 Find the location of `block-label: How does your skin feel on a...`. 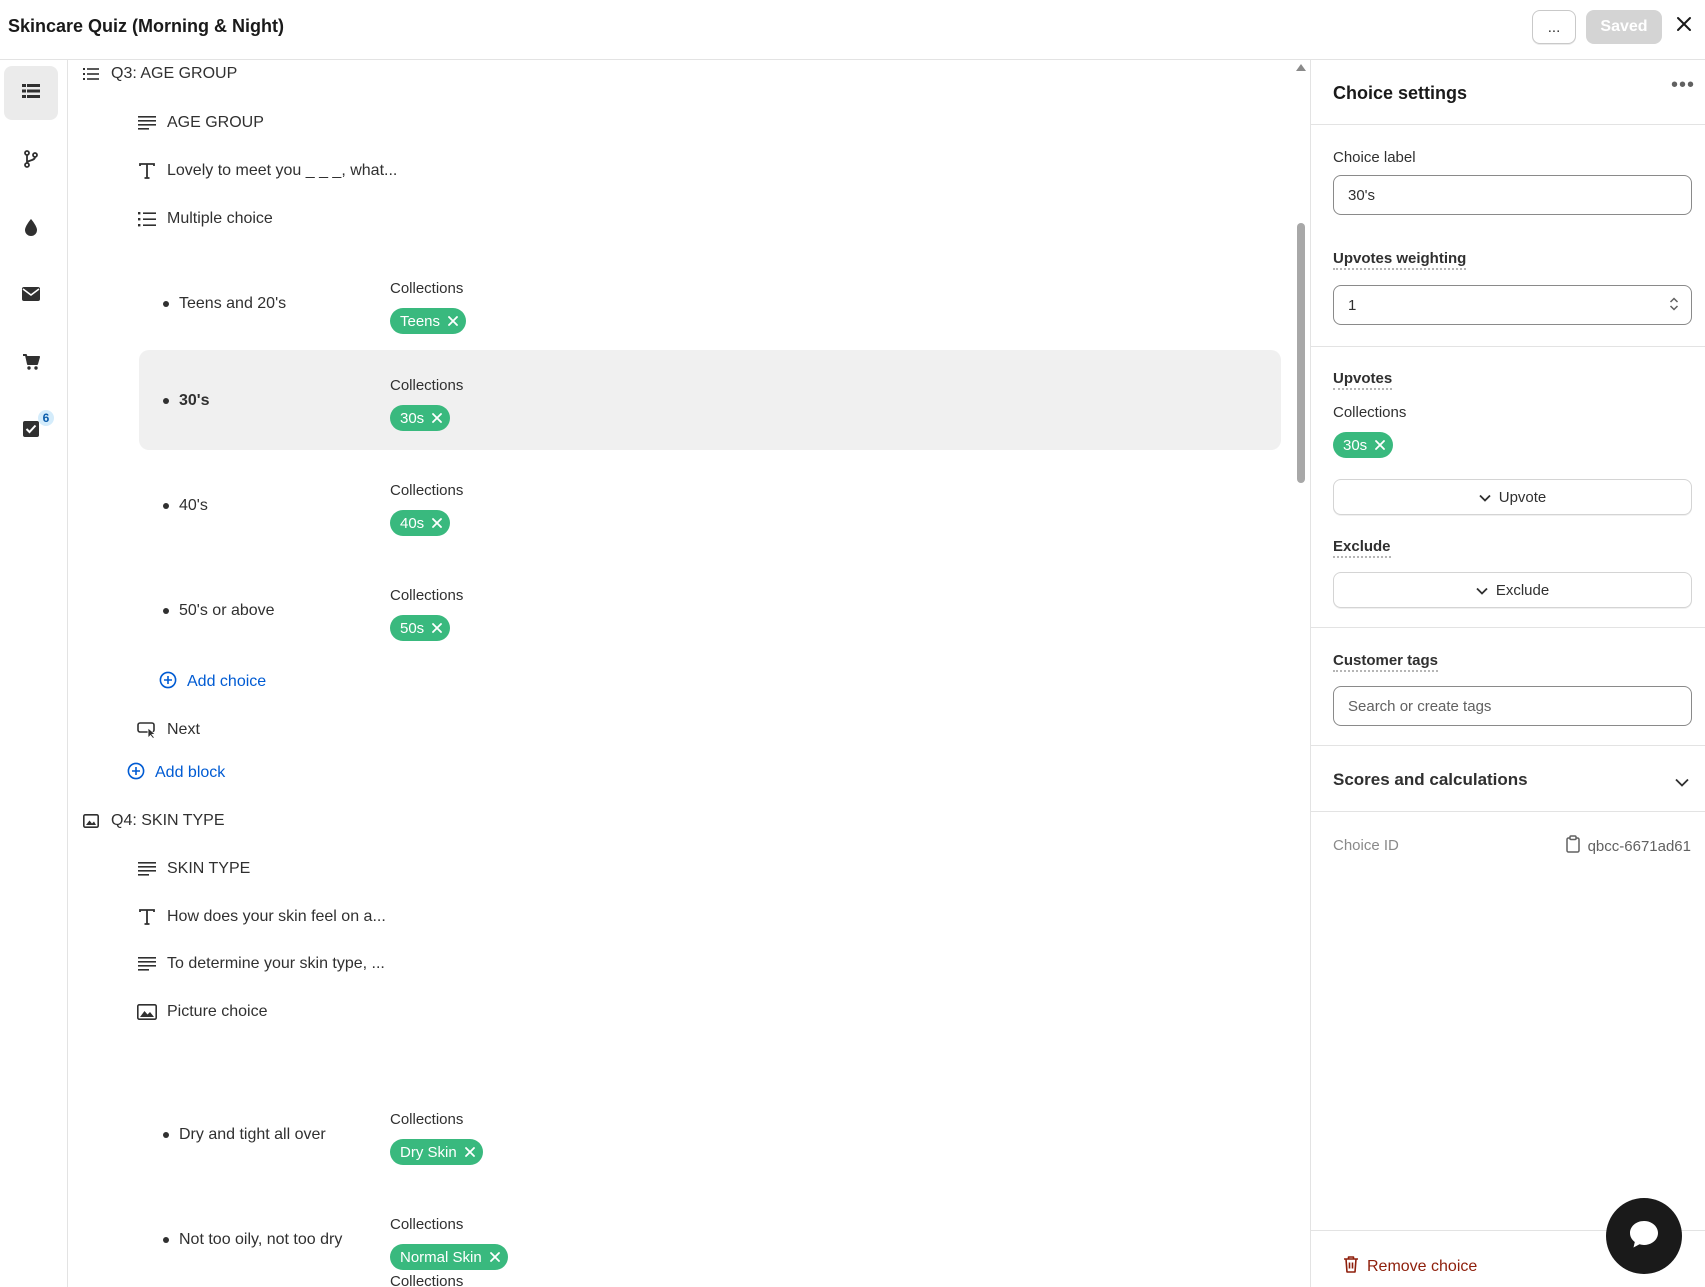

block-label: How does your skin feel on a... is located at coordinates (276, 916).